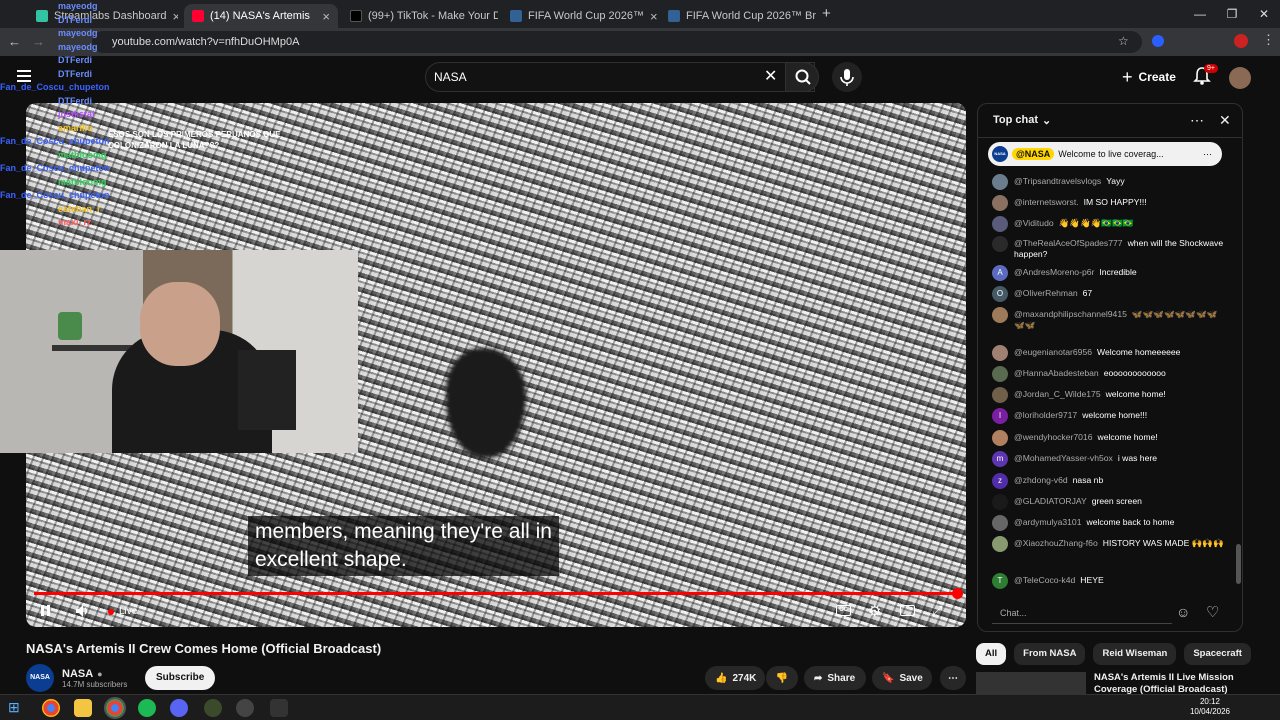 The image size is (1280, 720). What do you see at coordinates (1205, 75) in the screenshot?
I see `notifications-button: 9+` at bounding box center [1205, 75].